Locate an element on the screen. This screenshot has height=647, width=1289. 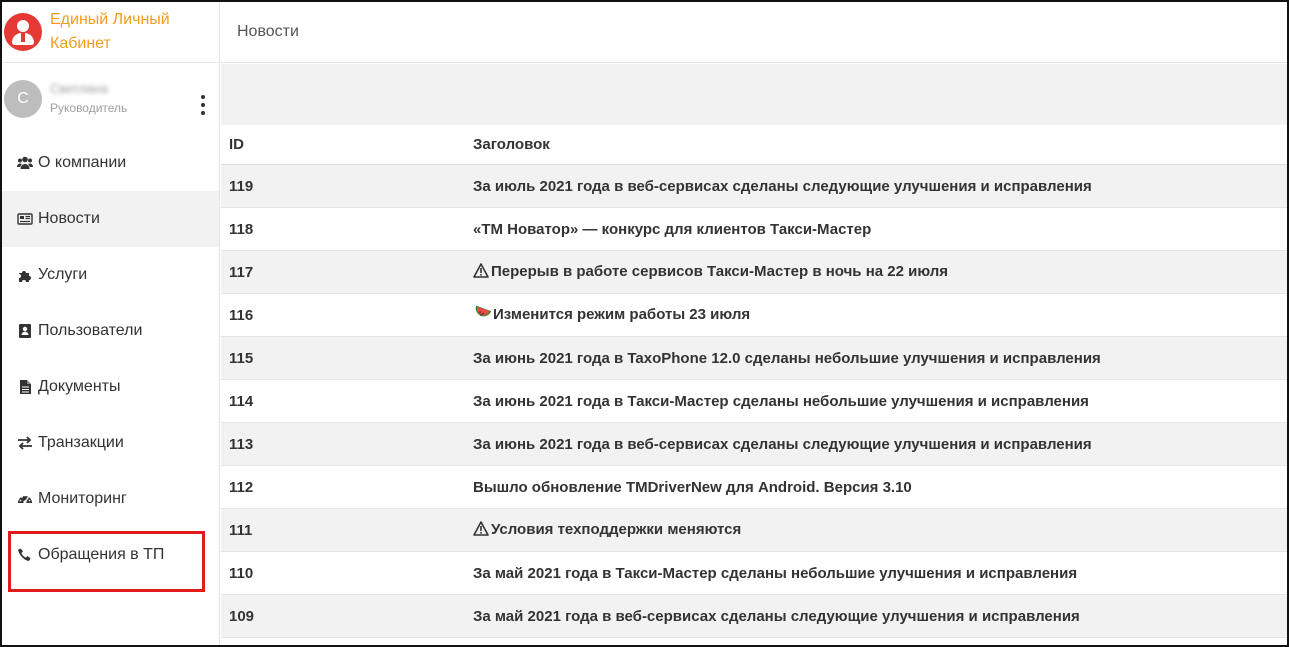
sidebar-item-label: Мониторинг is located at coordinates (82, 498).